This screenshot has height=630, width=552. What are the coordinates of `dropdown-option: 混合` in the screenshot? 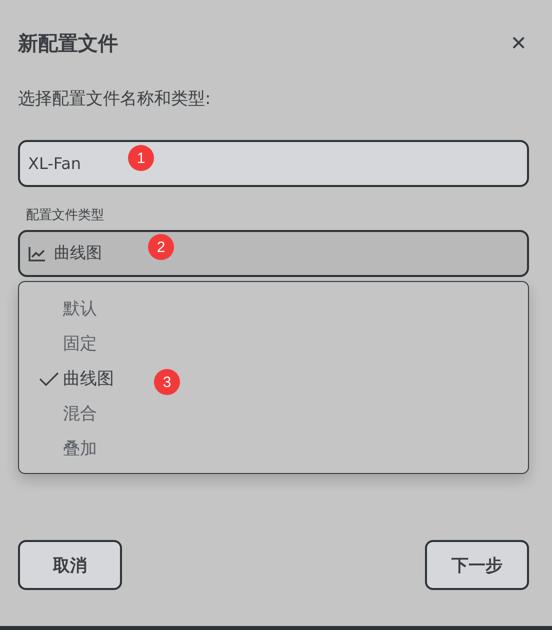 It's located at (80, 413).